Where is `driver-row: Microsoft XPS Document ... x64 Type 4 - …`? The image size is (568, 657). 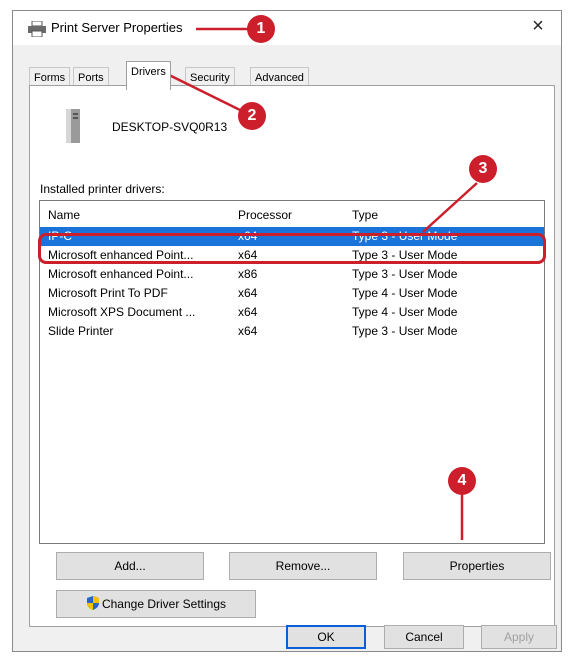 driver-row: Microsoft XPS Document ... x64 Type 4 - … is located at coordinates (292, 312).